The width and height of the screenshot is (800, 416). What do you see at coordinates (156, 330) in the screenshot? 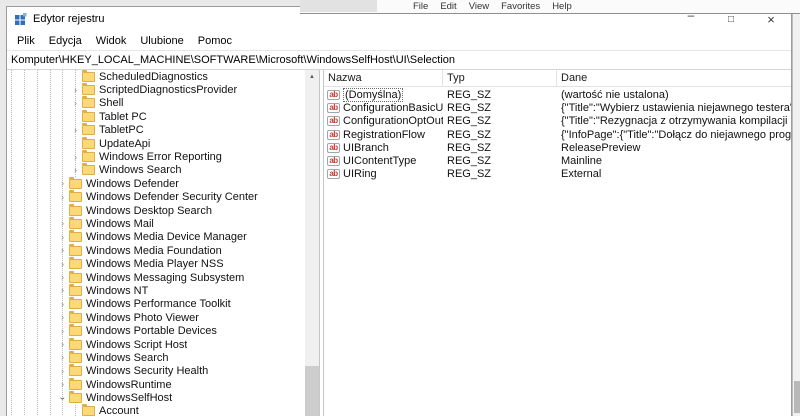
I see `tree-item: › Windows Portable Devices` at bounding box center [156, 330].